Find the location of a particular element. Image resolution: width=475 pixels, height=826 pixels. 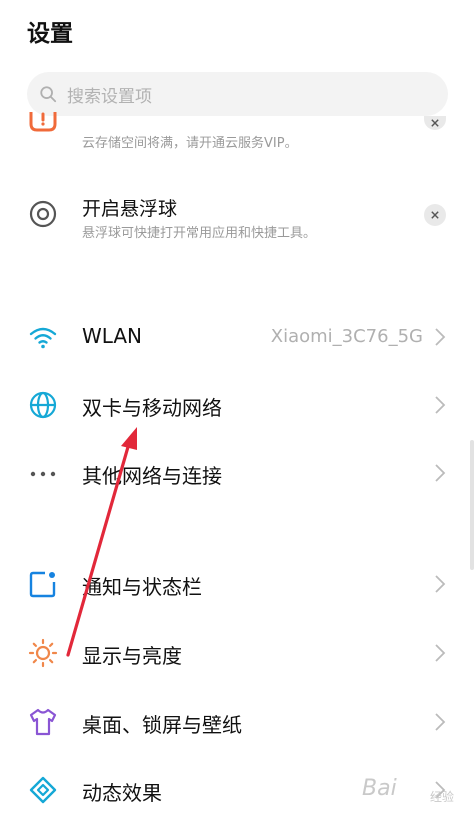

scrollbar is located at coordinates (472, 505).